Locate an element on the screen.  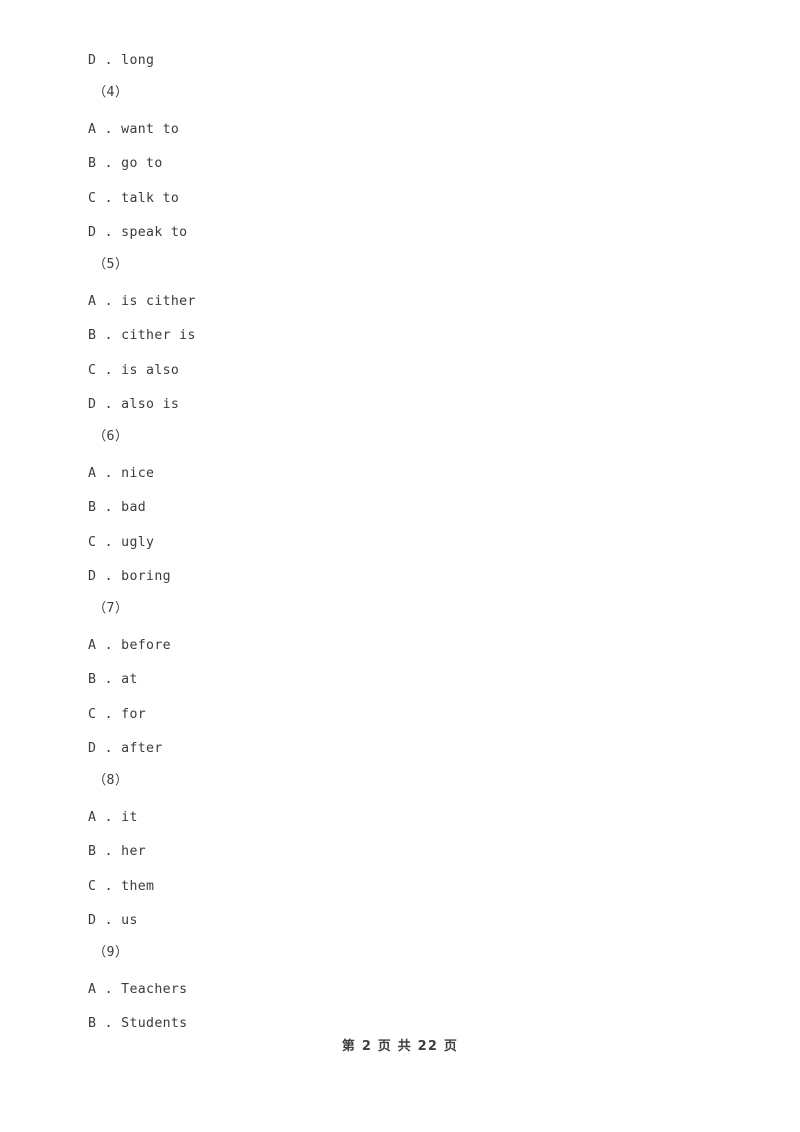
answer-option: C . them is located at coordinates (121, 886).